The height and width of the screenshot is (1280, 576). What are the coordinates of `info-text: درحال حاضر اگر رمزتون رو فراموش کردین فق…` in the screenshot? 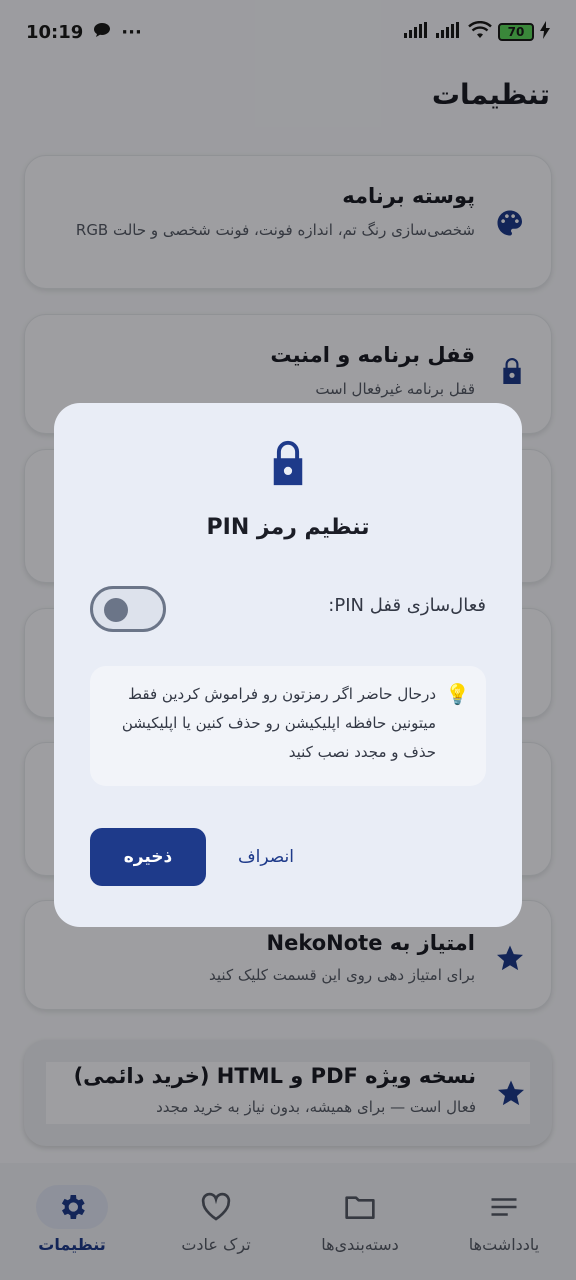 It's located at (278, 723).